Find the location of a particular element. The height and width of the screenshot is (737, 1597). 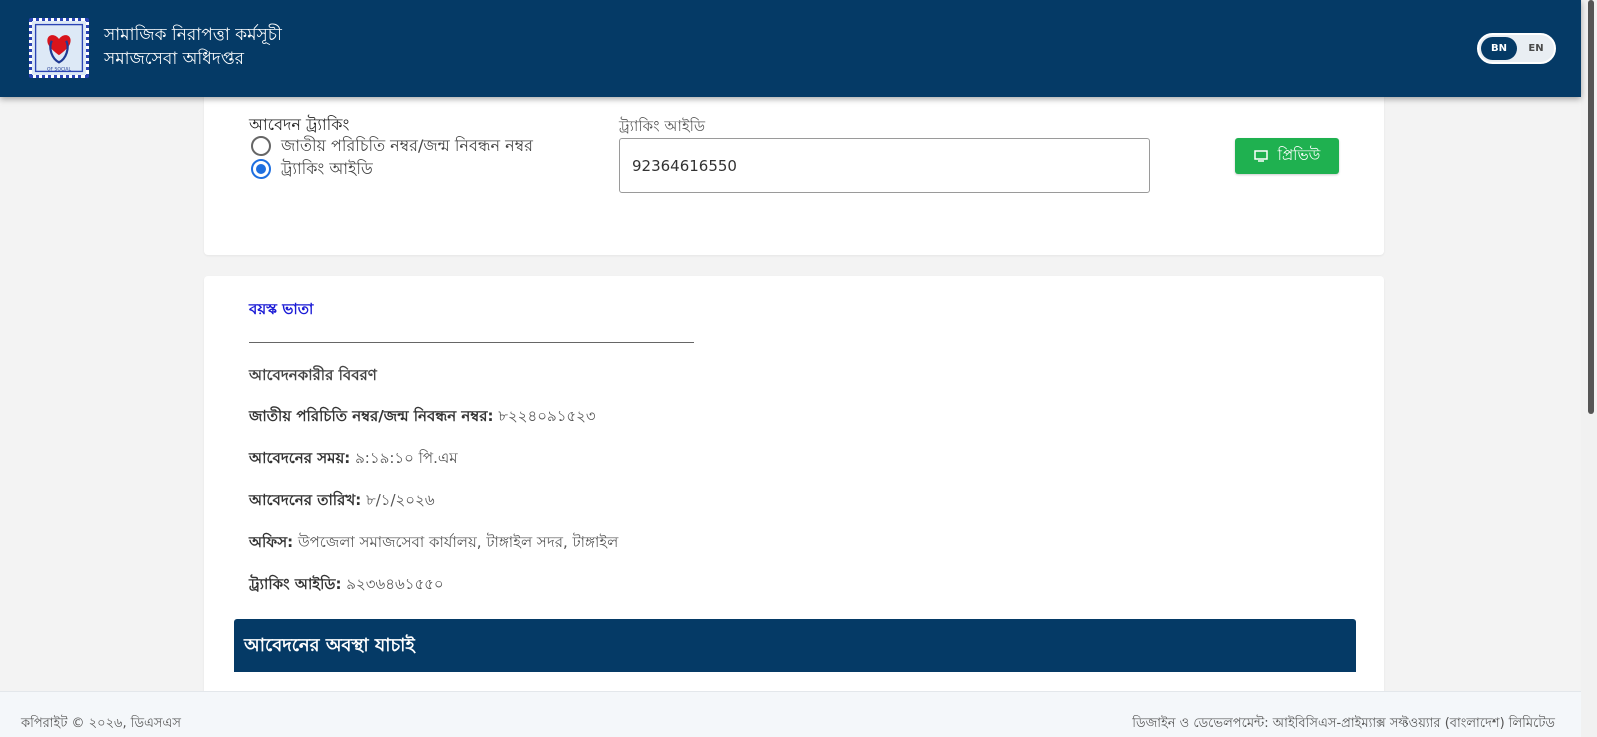

info-label: ট্র্যাকিং আইডি: is located at coordinates (295, 584).